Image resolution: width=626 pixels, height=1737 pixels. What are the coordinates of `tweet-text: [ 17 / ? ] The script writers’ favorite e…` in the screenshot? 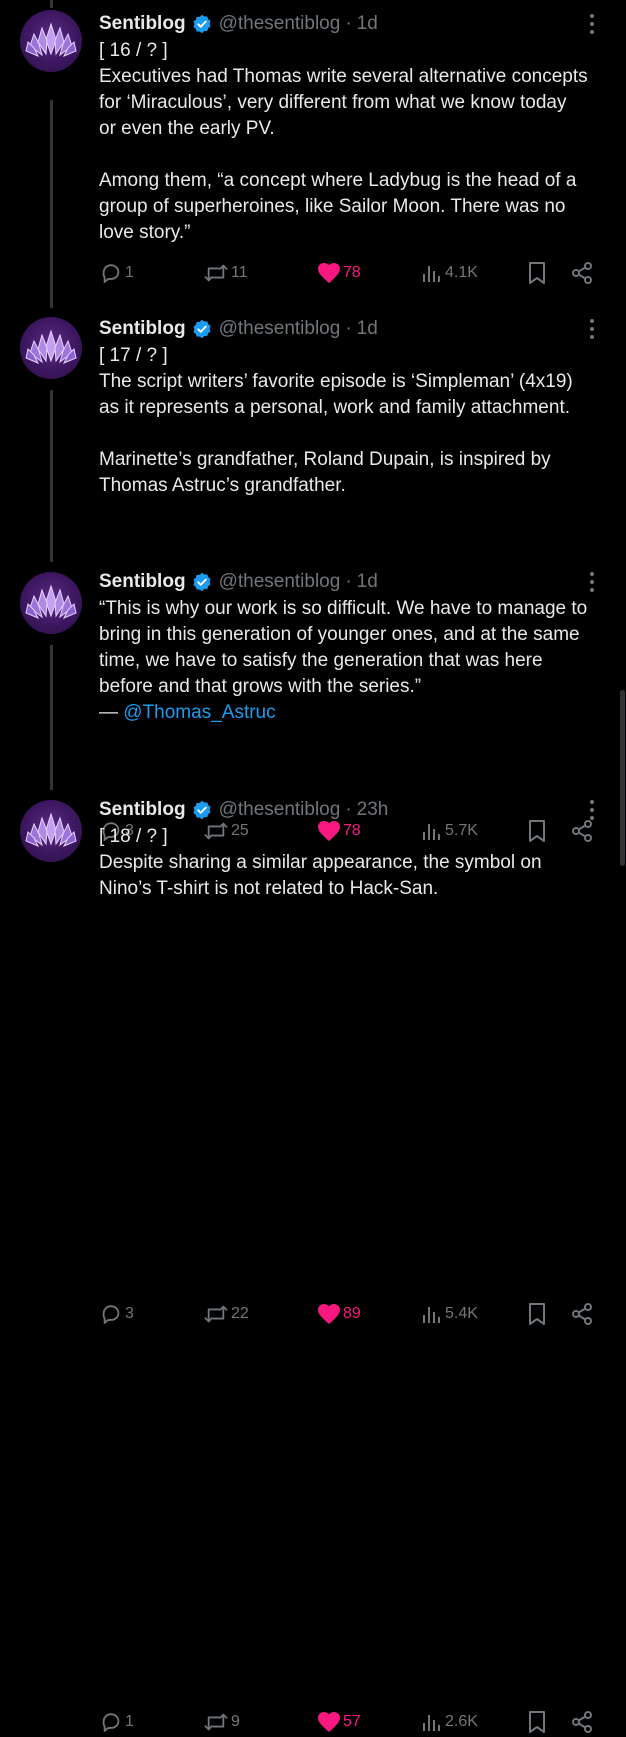 It's located at (336, 420).